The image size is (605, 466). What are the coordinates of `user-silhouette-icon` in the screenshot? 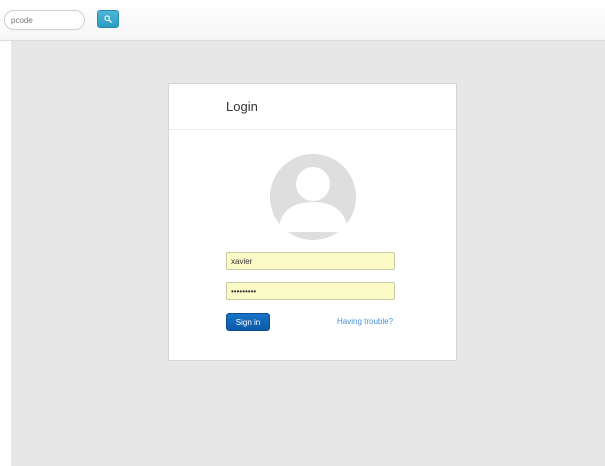 It's located at (313, 197).